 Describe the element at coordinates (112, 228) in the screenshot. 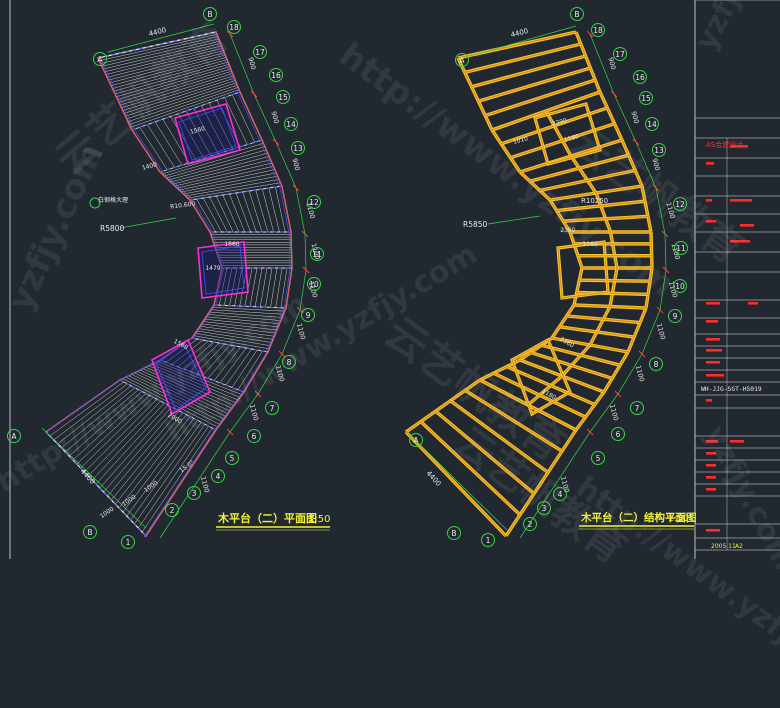

I see `left-radius-label: R5800` at that location.